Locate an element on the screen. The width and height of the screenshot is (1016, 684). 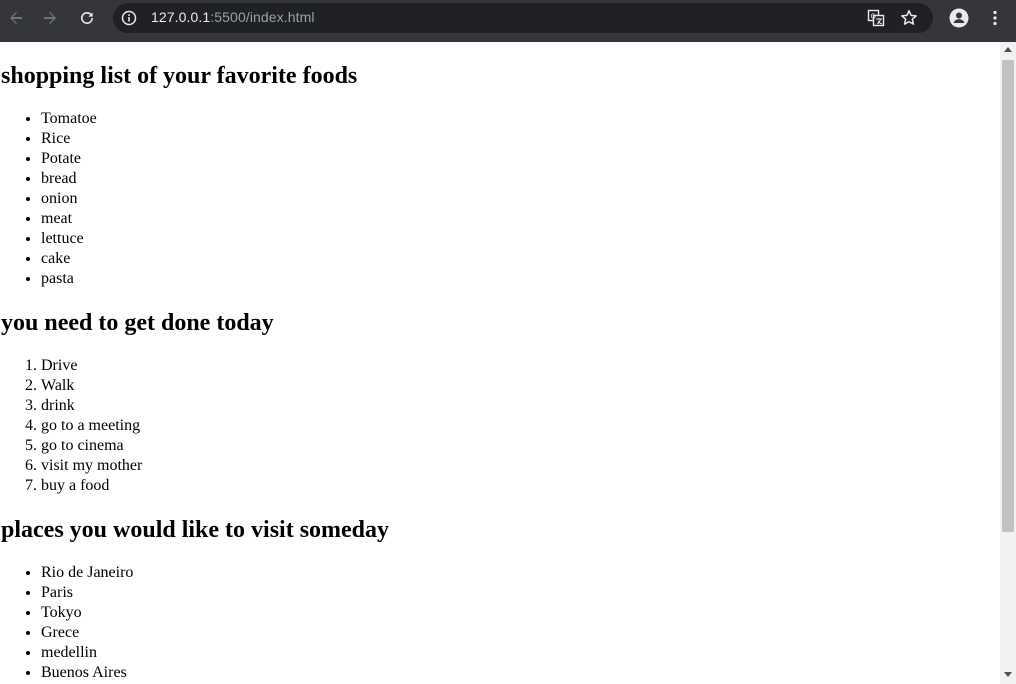
more-vert-icon is located at coordinates (995, 18).